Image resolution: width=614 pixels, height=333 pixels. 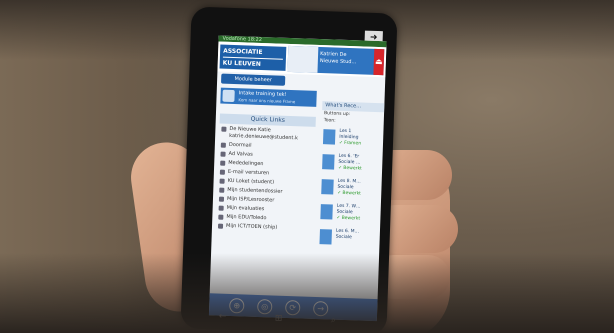 I want to click on user-icon, so click(x=224, y=129).